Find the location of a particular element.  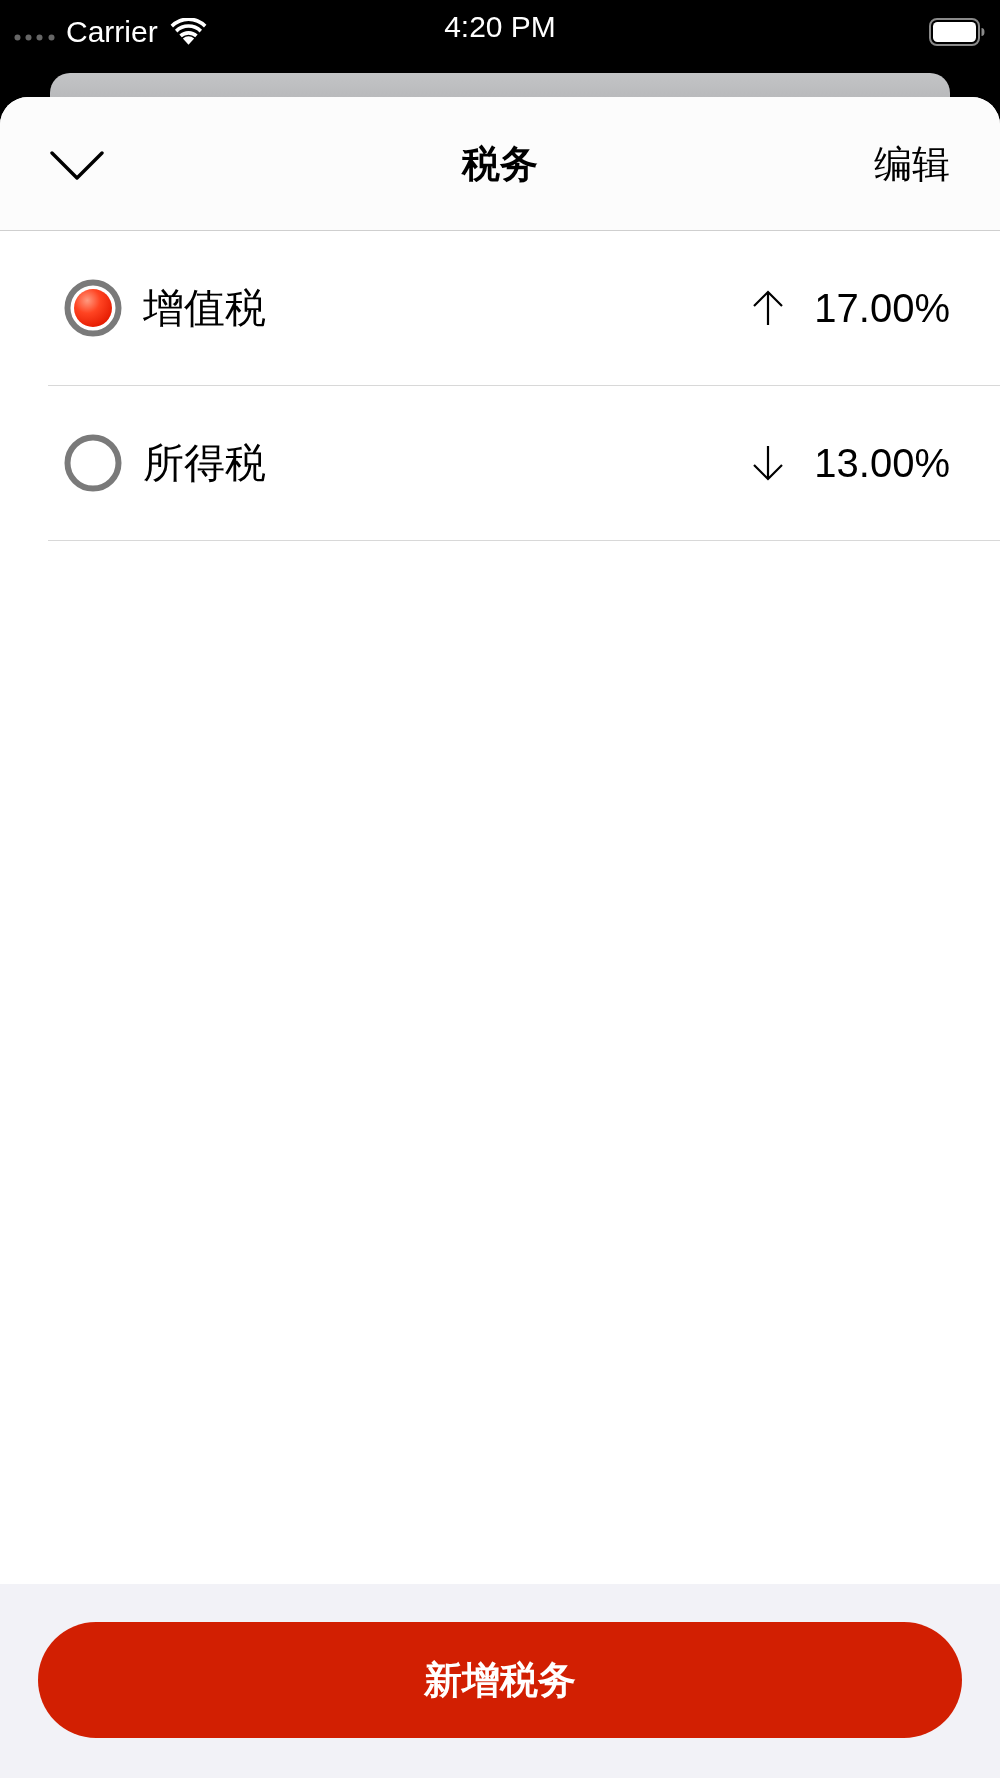

chevron-down-icon is located at coordinates (77, 165).